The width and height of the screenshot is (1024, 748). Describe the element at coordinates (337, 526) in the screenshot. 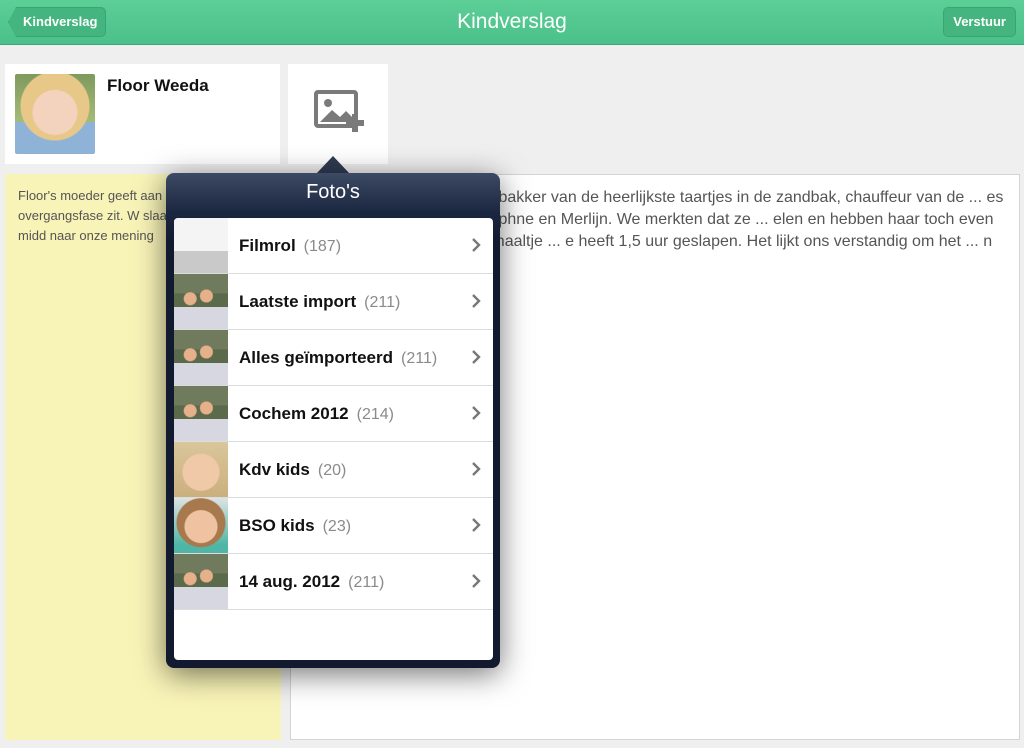

I see `album-count: (23)` at that location.